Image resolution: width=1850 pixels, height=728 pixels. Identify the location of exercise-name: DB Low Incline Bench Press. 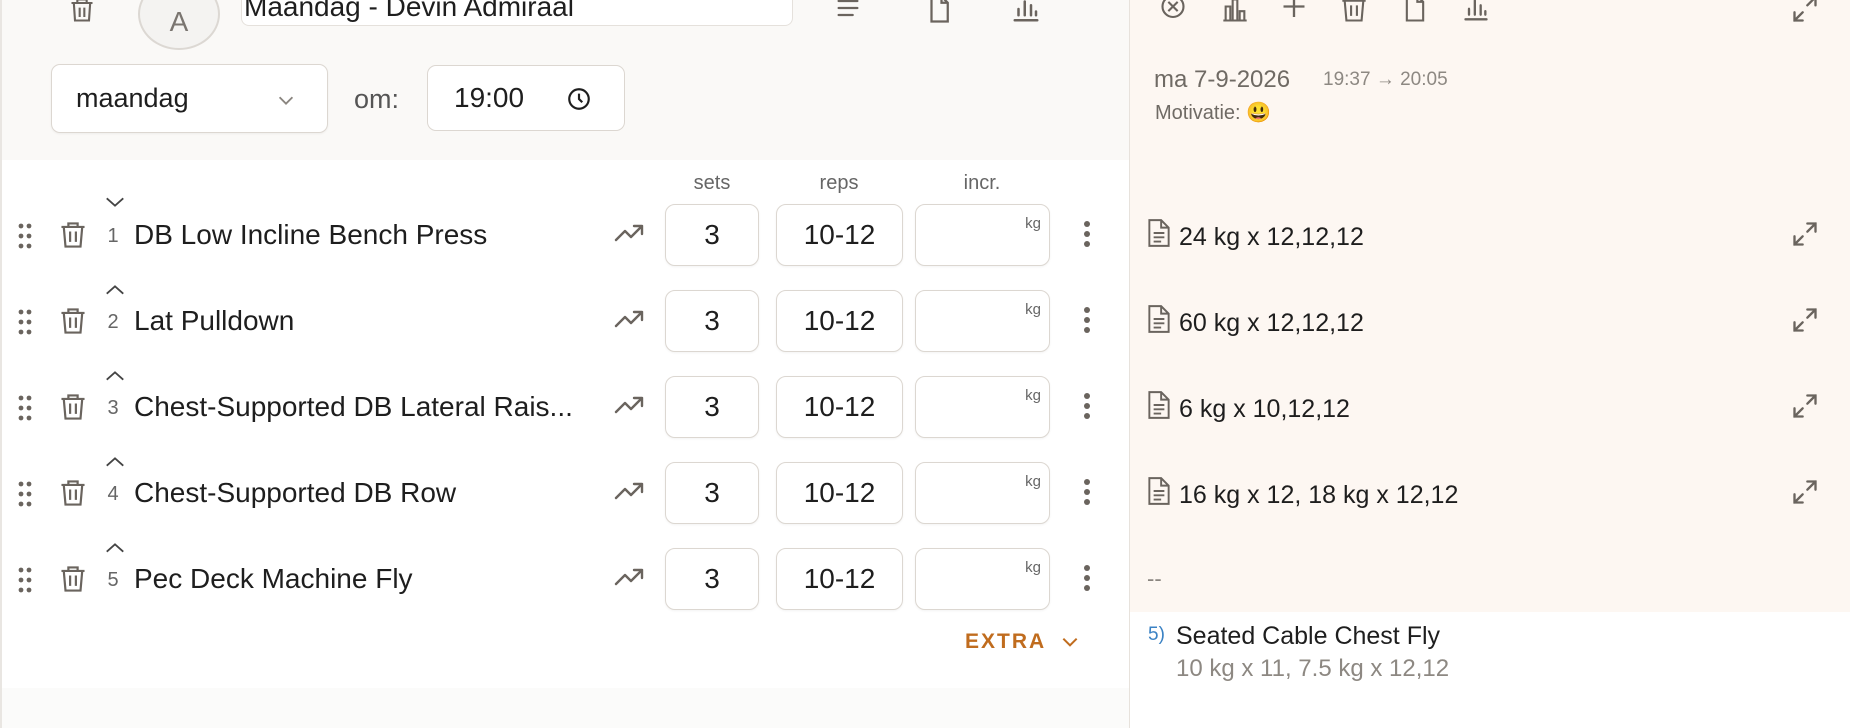
(364, 235).